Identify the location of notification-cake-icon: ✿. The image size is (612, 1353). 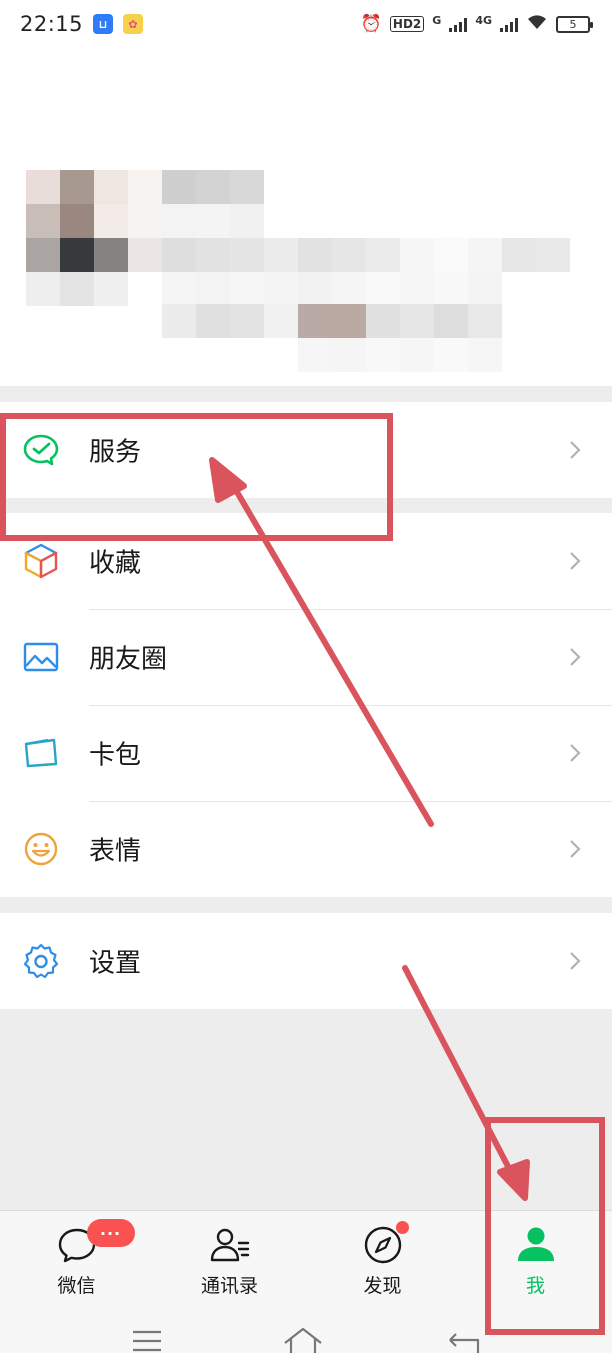
(133, 24).